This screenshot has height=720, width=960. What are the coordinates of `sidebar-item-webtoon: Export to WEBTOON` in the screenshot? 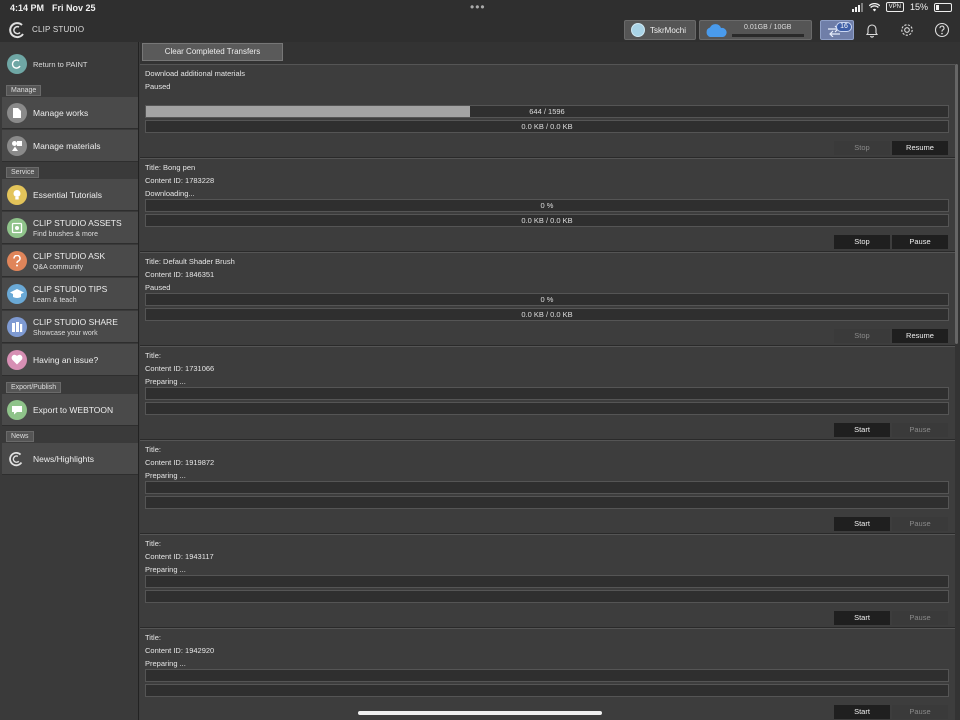 It's located at (70, 410).